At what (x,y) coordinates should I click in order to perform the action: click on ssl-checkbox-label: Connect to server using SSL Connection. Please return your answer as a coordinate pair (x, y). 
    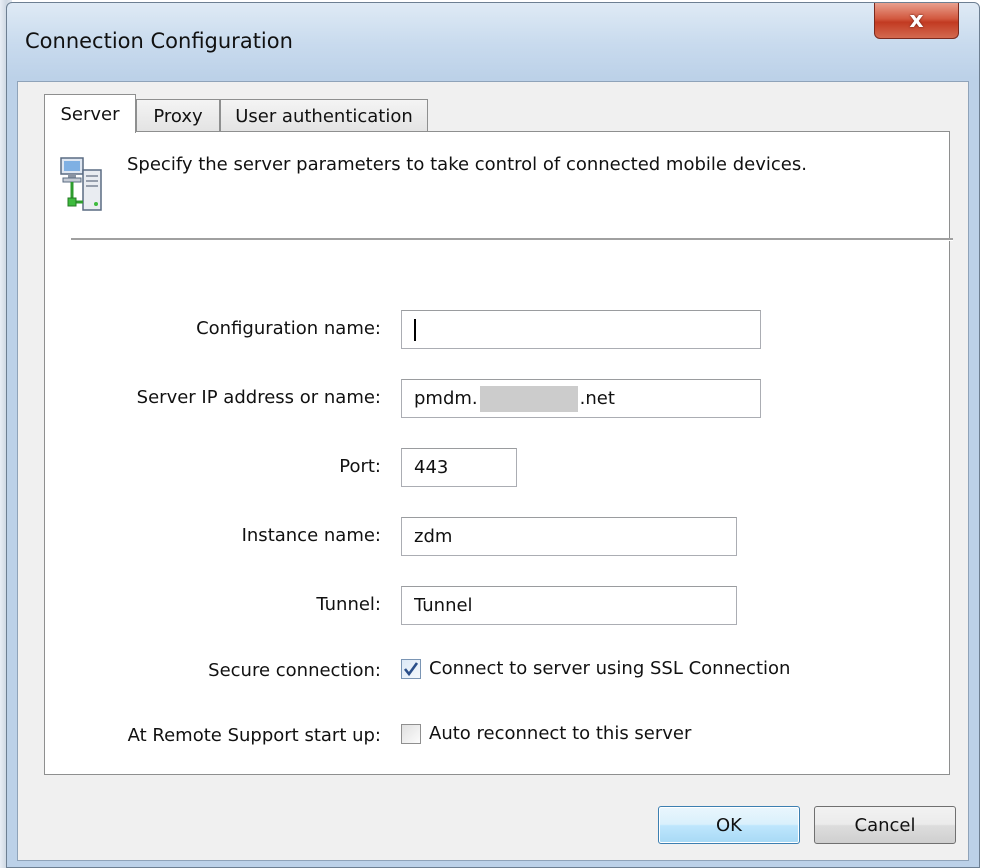
    Looking at the image, I should click on (610, 668).